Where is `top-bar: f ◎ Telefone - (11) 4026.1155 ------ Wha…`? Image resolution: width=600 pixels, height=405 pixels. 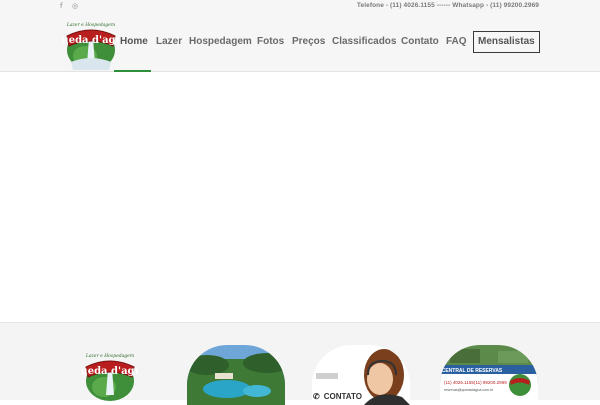 top-bar: f ◎ Telefone - (11) 4026.1155 ------ Wha… is located at coordinates (300, 6).